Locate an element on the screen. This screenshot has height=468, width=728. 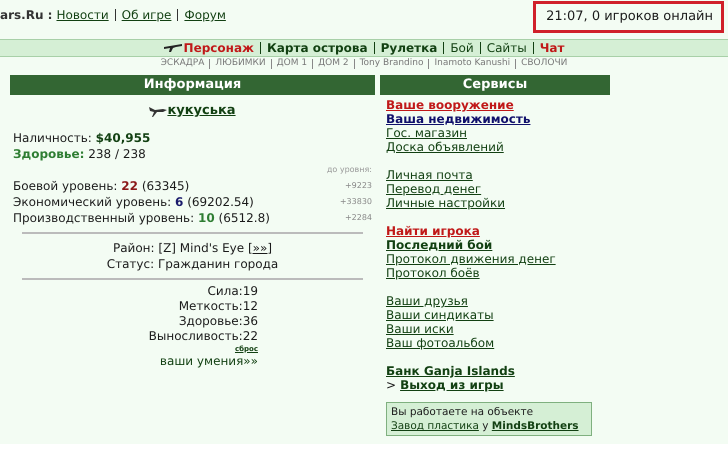
health-line: Здоровье: 238 / 238 is located at coordinates (80, 154).